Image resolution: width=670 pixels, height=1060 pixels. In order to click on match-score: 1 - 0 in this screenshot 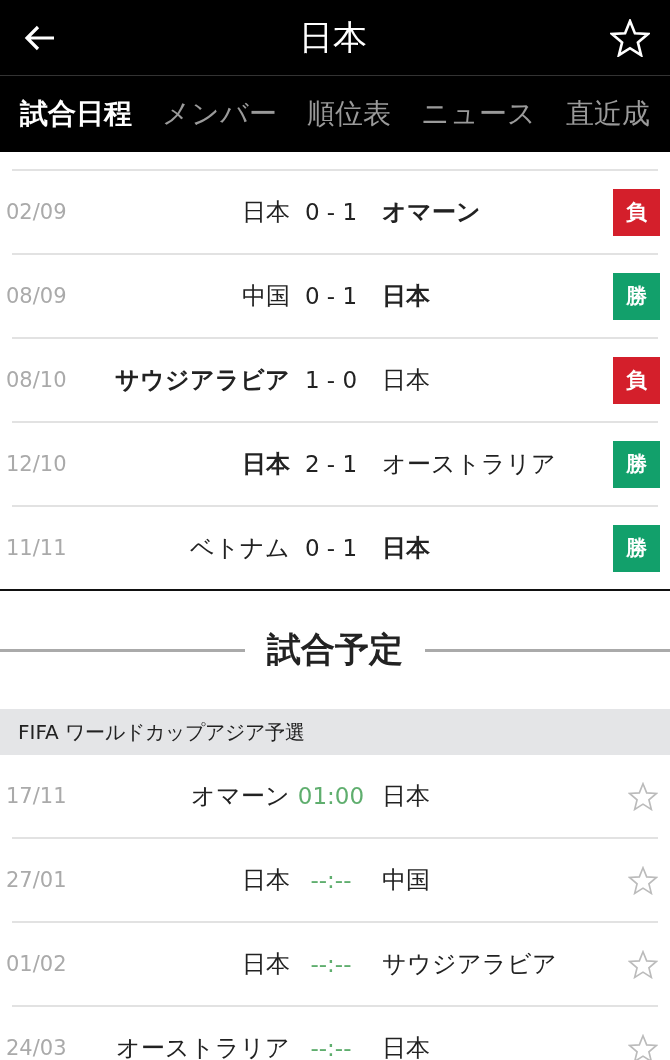, I will do `click(331, 380)`.